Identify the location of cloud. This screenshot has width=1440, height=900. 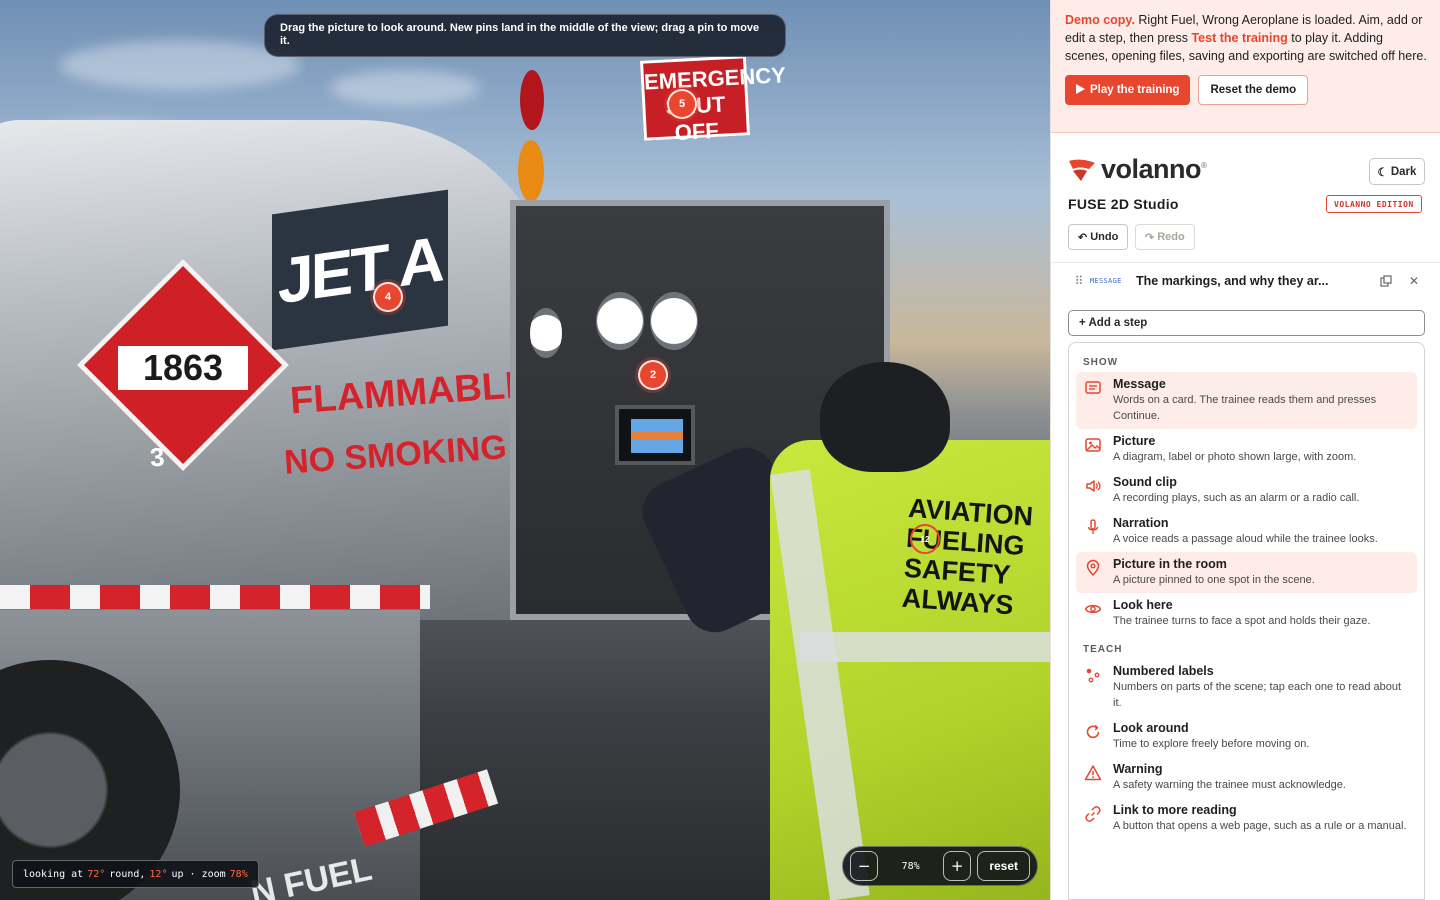
(405, 88).